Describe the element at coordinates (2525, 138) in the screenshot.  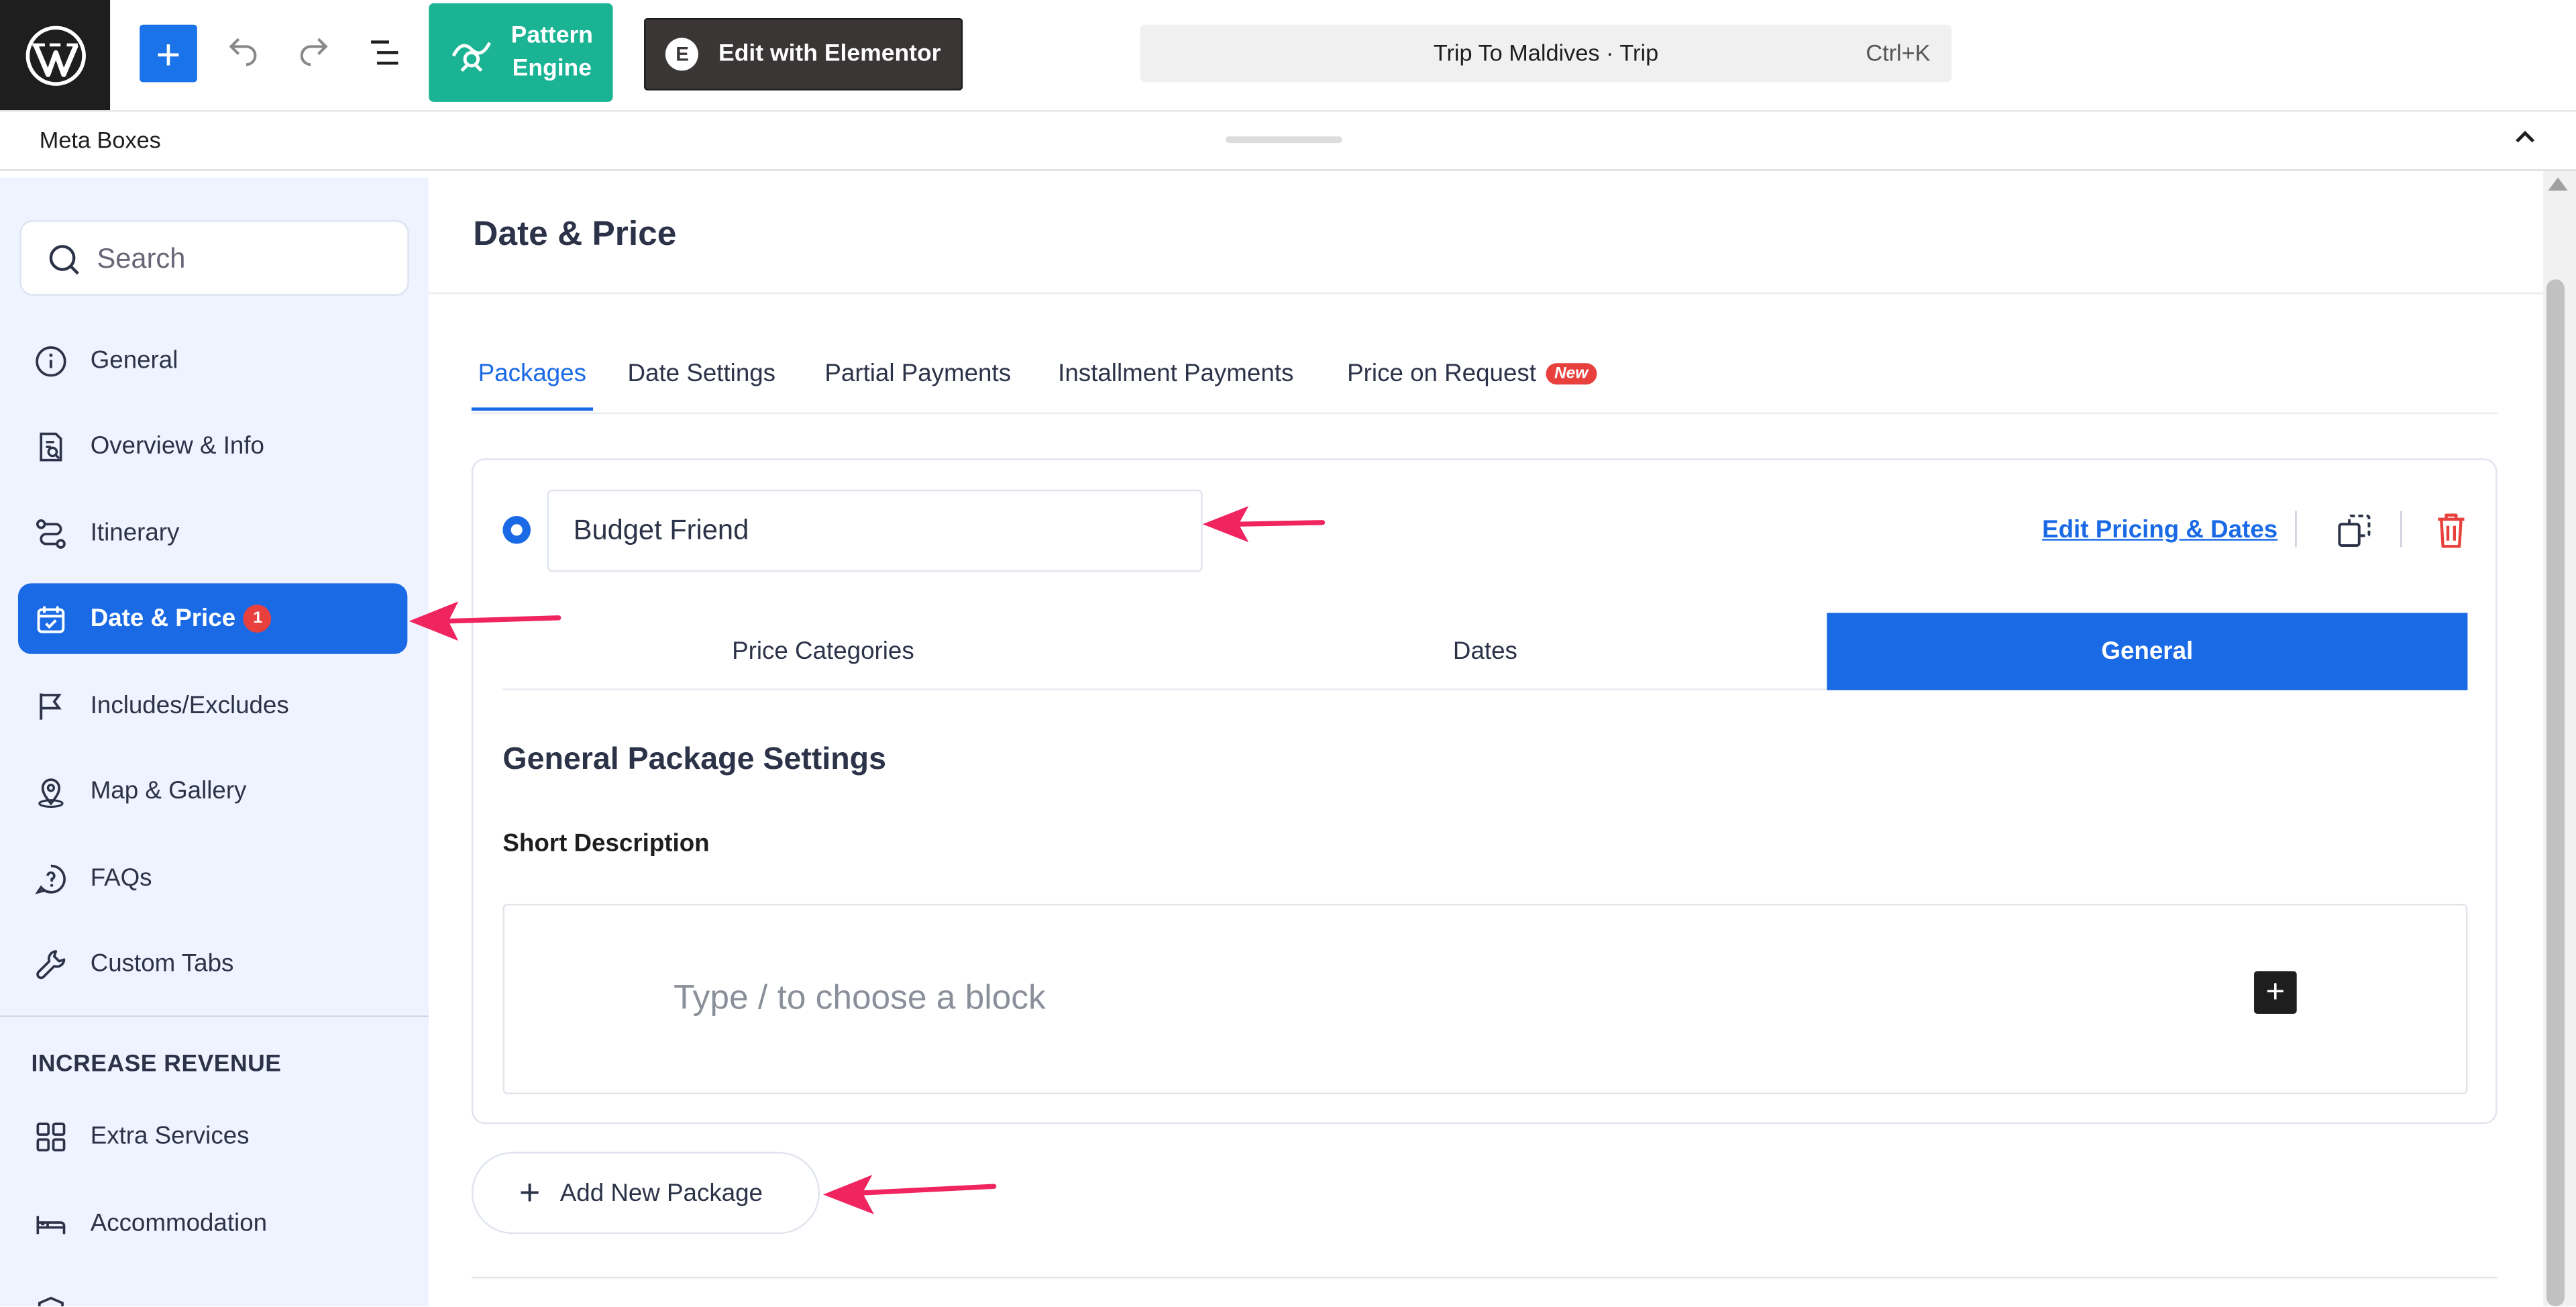
I see `collapse-chevron-icon` at that location.